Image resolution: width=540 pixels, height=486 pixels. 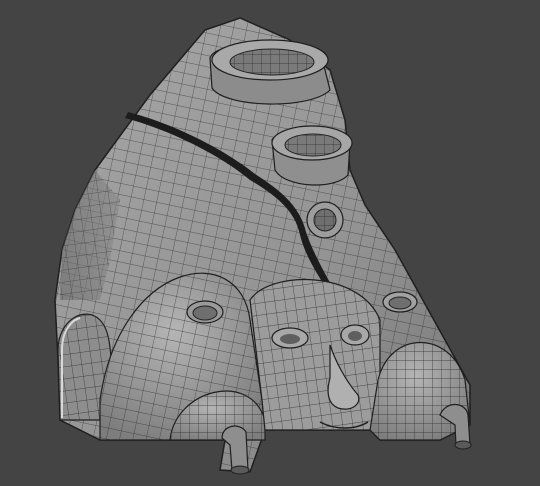 What do you see at coordinates (325, 220) in the screenshot?
I see `round-window-center` at bounding box center [325, 220].